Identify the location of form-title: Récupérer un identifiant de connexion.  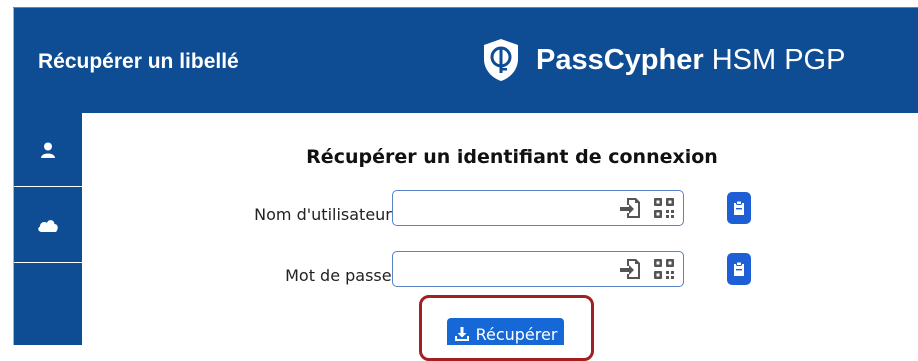
(512, 157).